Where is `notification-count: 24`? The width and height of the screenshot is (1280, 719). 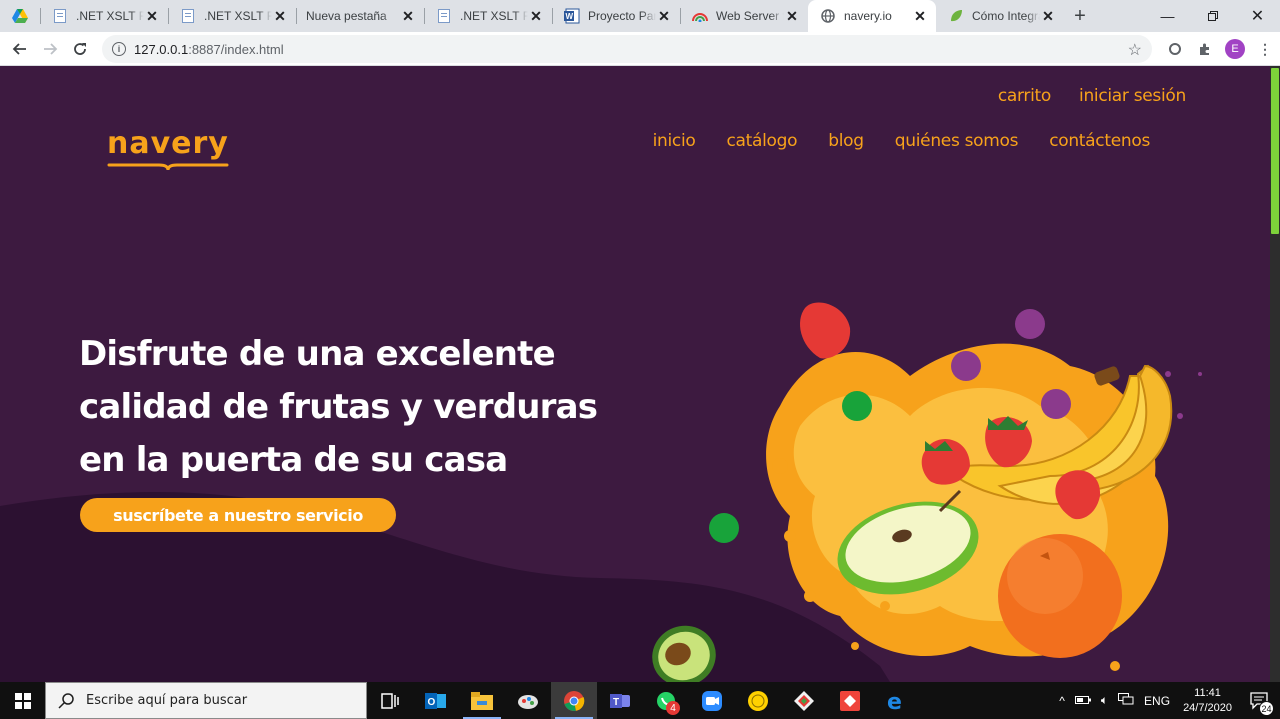 notification-count: 24 is located at coordinates (1266, 708).